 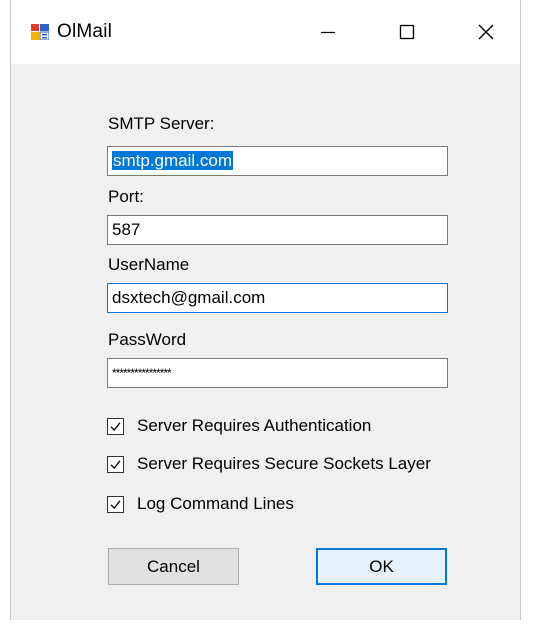 I want to click on password-input: ****************, so click(x=277, y=373).